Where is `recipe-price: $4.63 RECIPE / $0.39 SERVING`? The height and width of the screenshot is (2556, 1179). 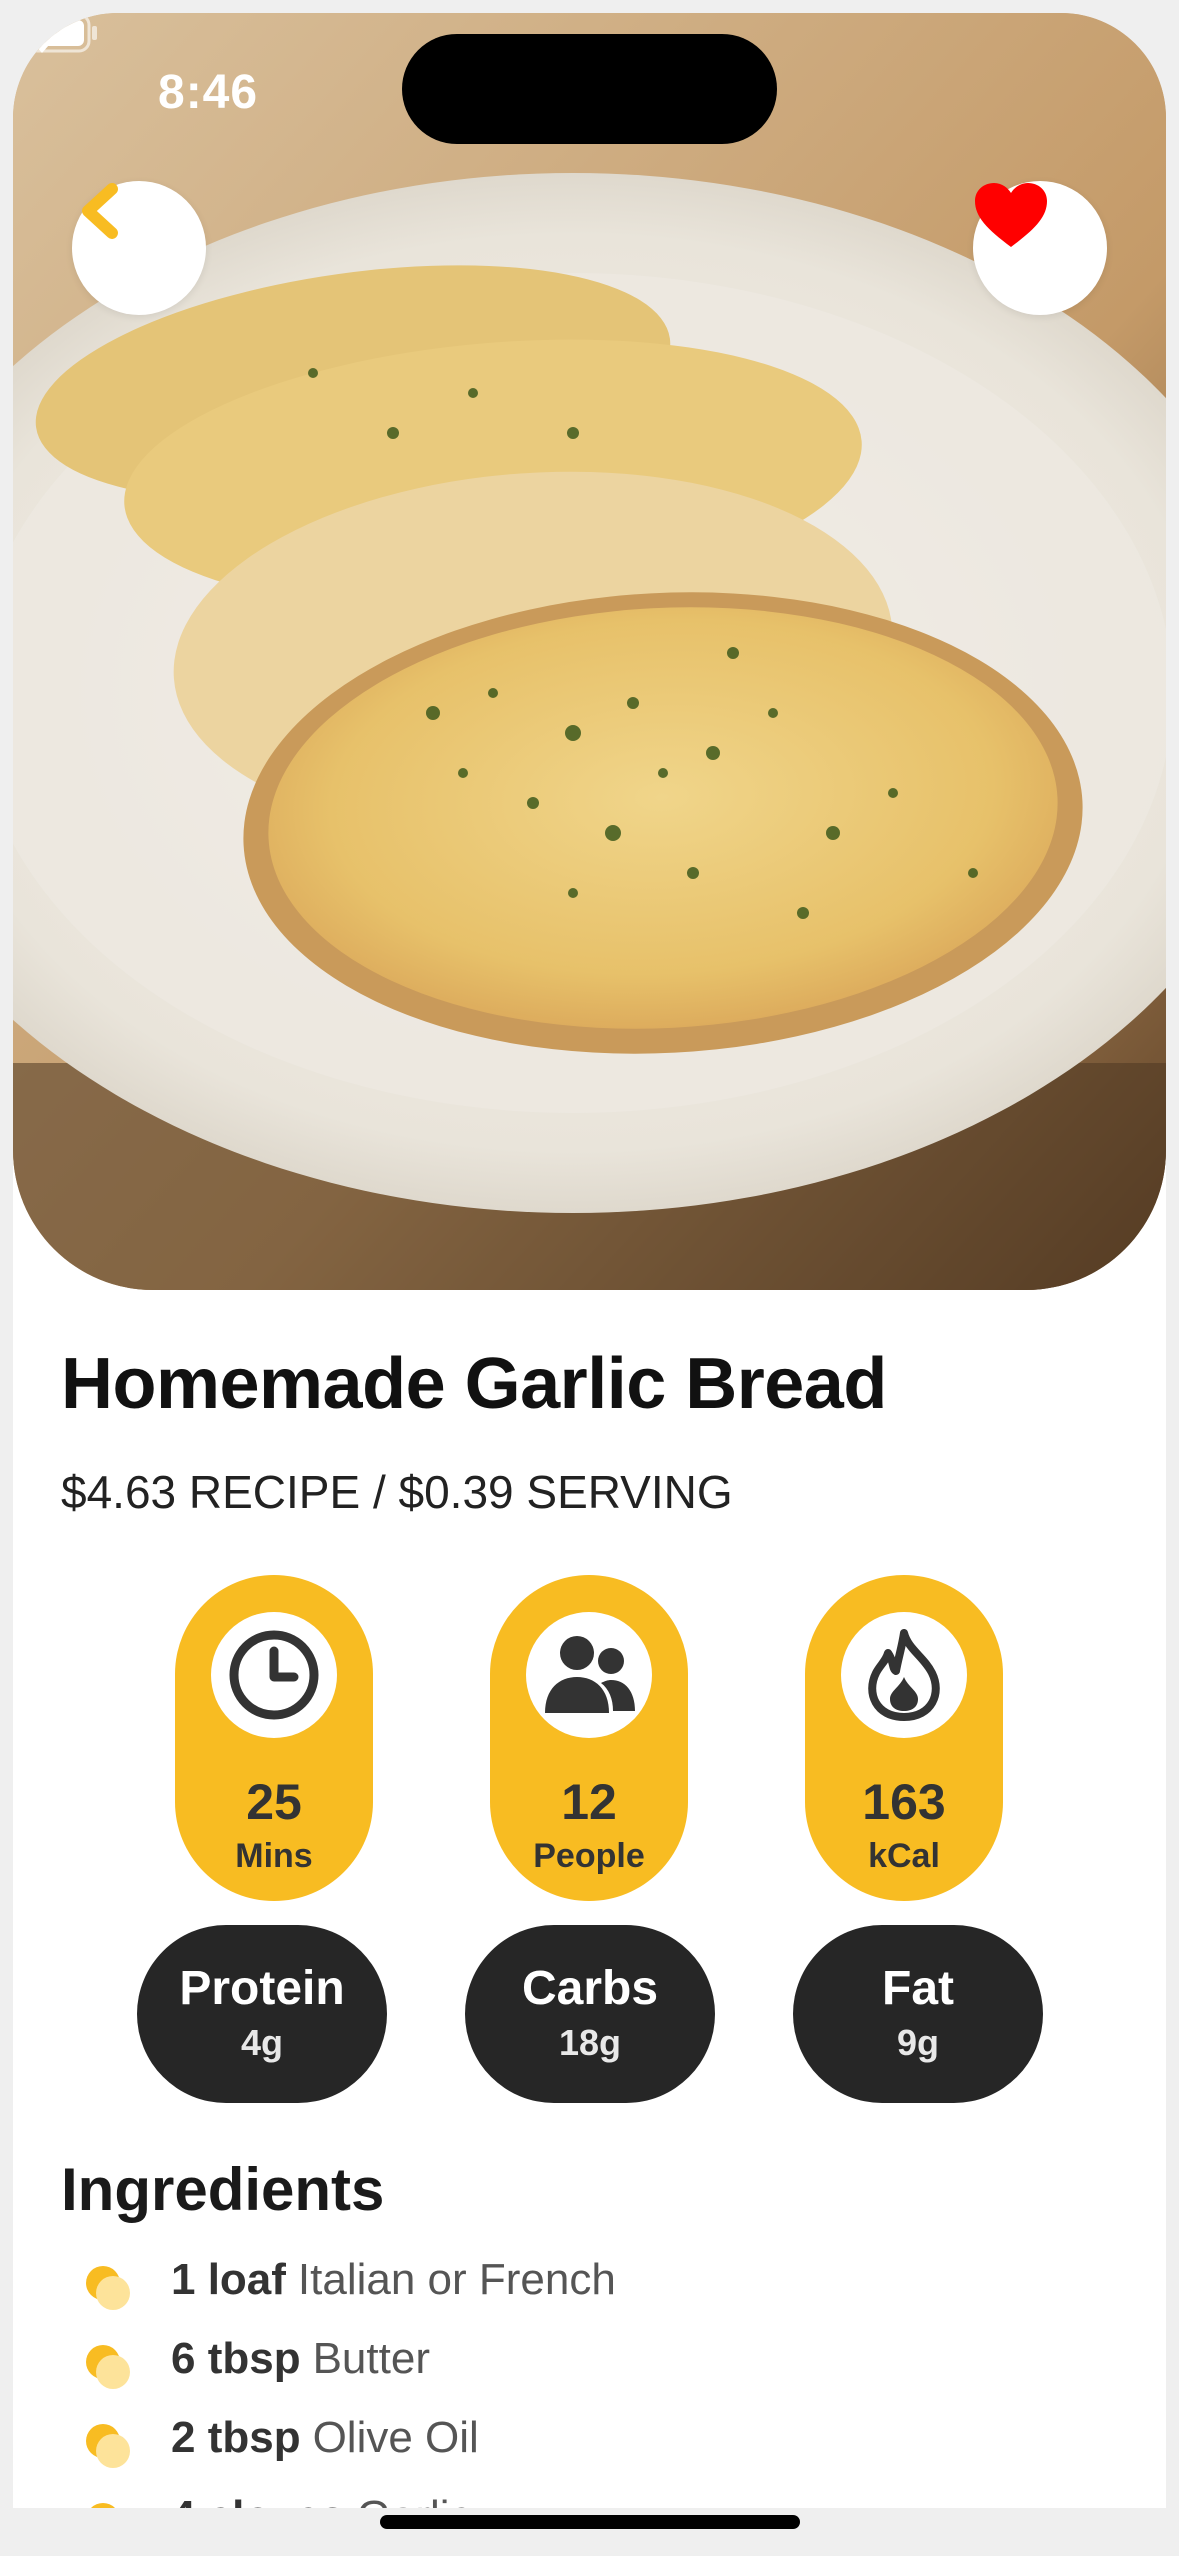
recipe-price: $4.63 RECIPE / $0.39 SERVING is located at coordinates (397, 1492).